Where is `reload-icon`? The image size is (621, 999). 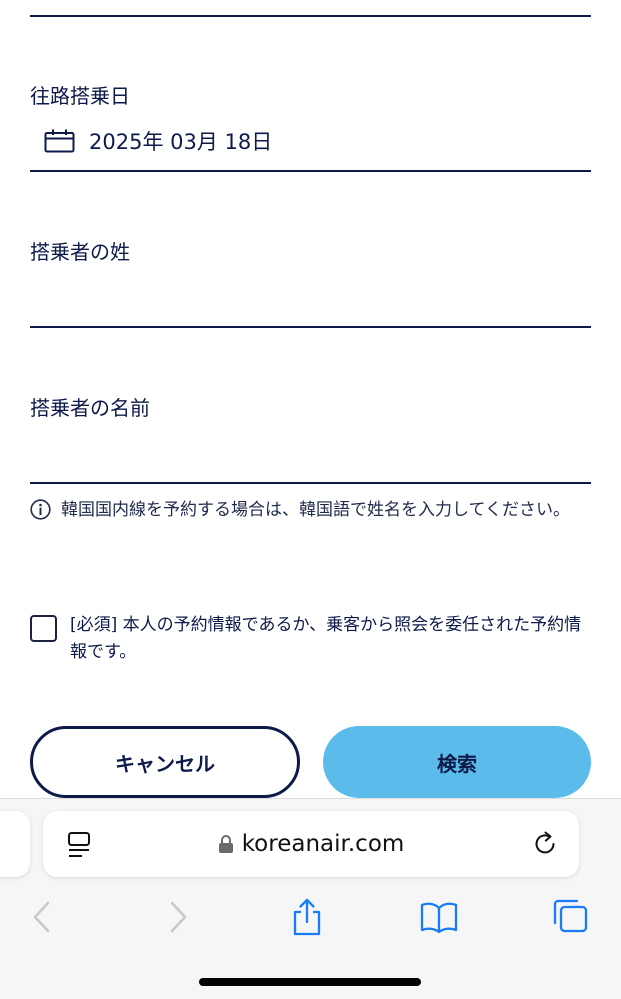 reload-icon is located at coordinates (545, 844).